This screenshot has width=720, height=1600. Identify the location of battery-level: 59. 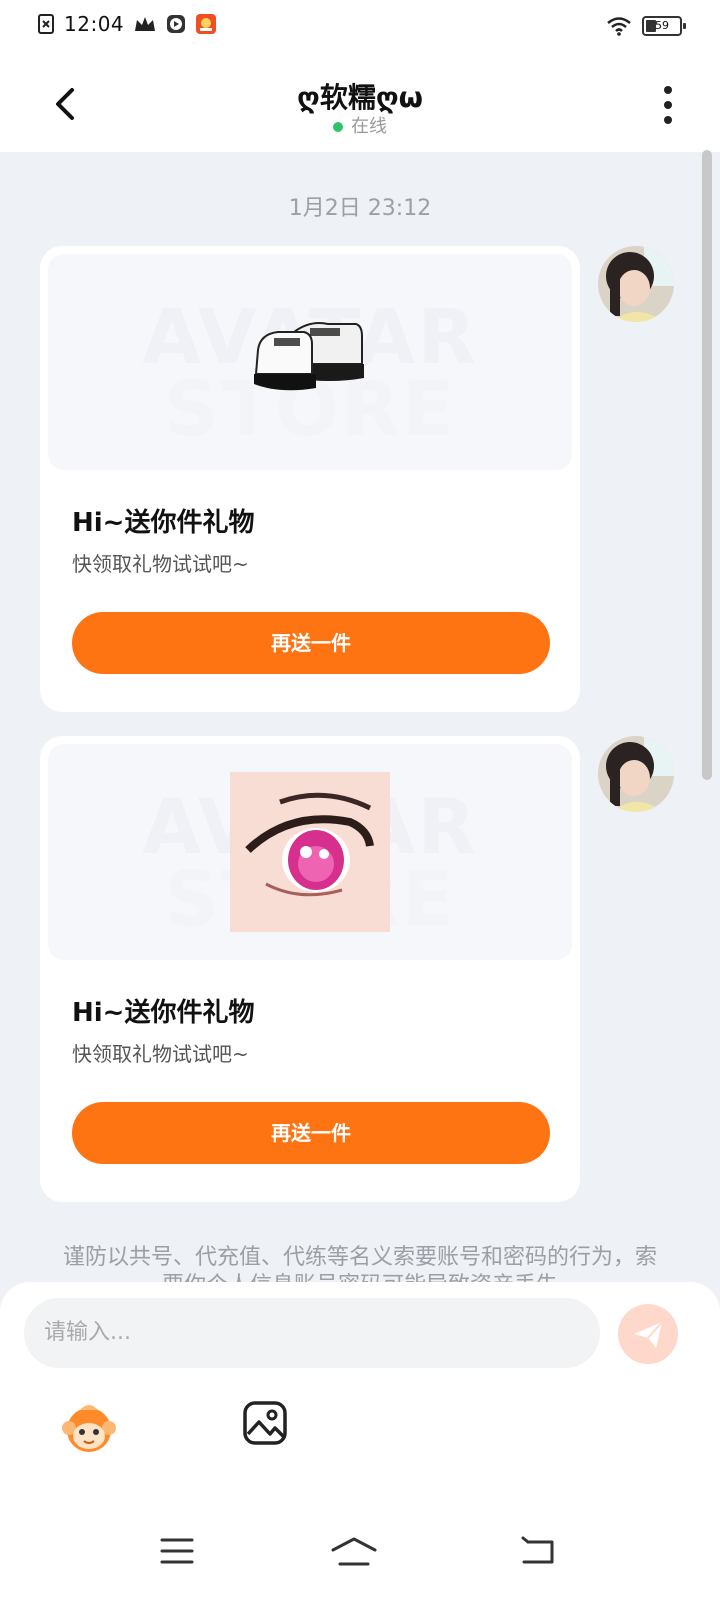
(662, 25).